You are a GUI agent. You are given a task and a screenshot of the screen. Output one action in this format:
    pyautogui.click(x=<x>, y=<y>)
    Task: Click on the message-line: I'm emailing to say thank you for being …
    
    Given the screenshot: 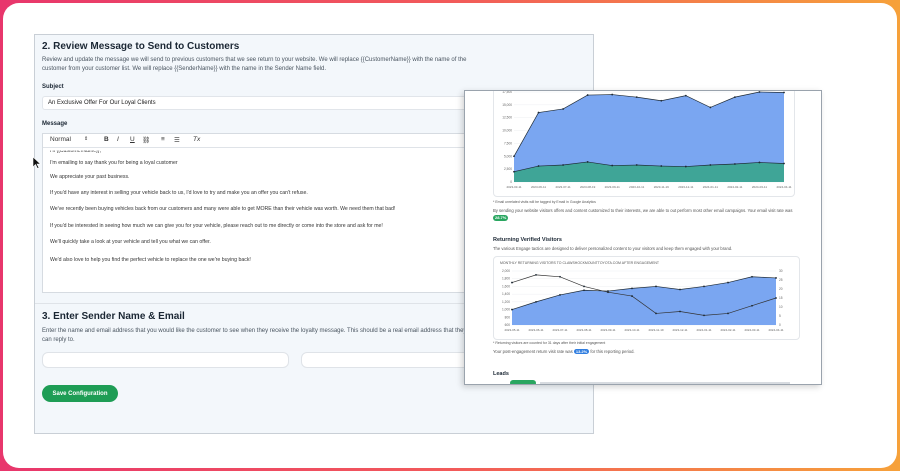 What is the action you would take?
    pyautogui.click(x=114, y=163)
    